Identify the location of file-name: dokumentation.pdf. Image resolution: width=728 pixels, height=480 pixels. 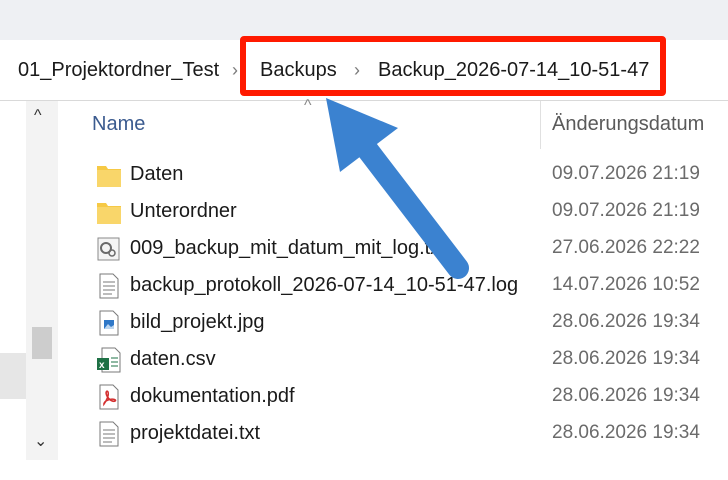
(212, 396).